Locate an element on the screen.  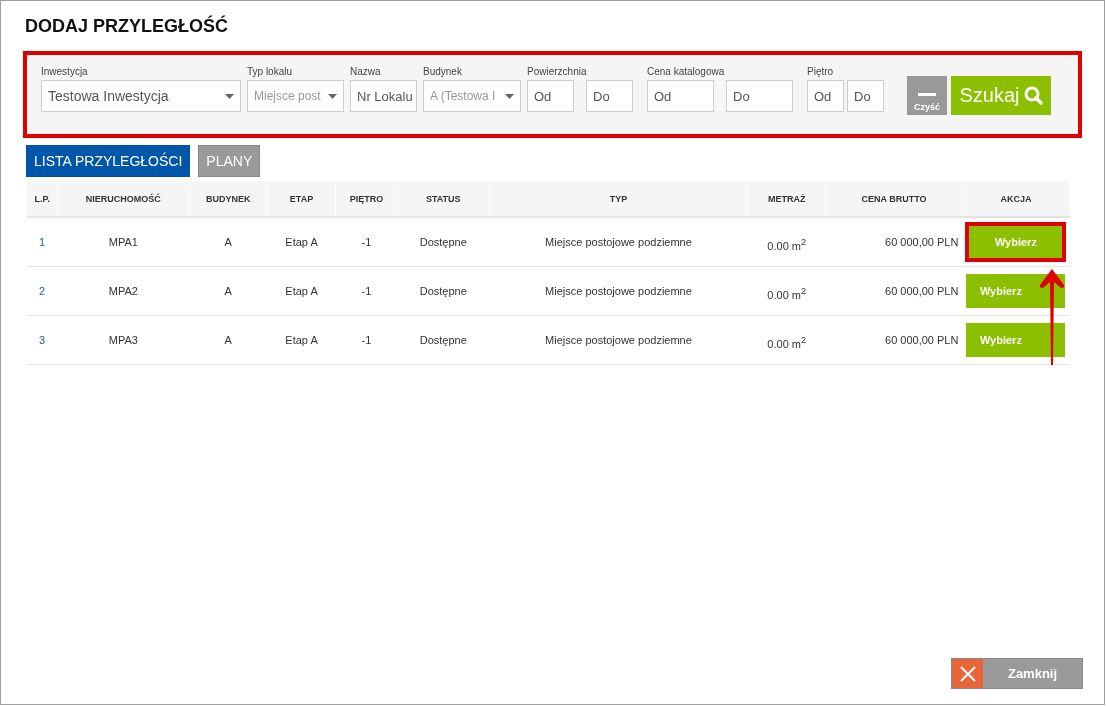
column-header: CENA BRUTTO is located at coordinates (894, 199).